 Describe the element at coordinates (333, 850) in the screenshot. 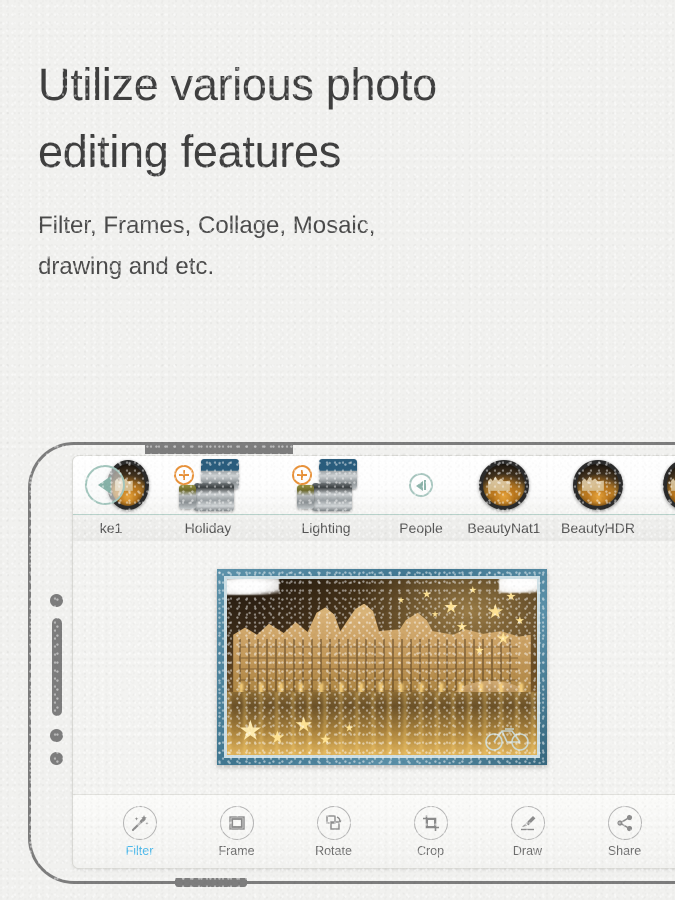

I see `toolbar-label-rotate: Rotate` at that location.